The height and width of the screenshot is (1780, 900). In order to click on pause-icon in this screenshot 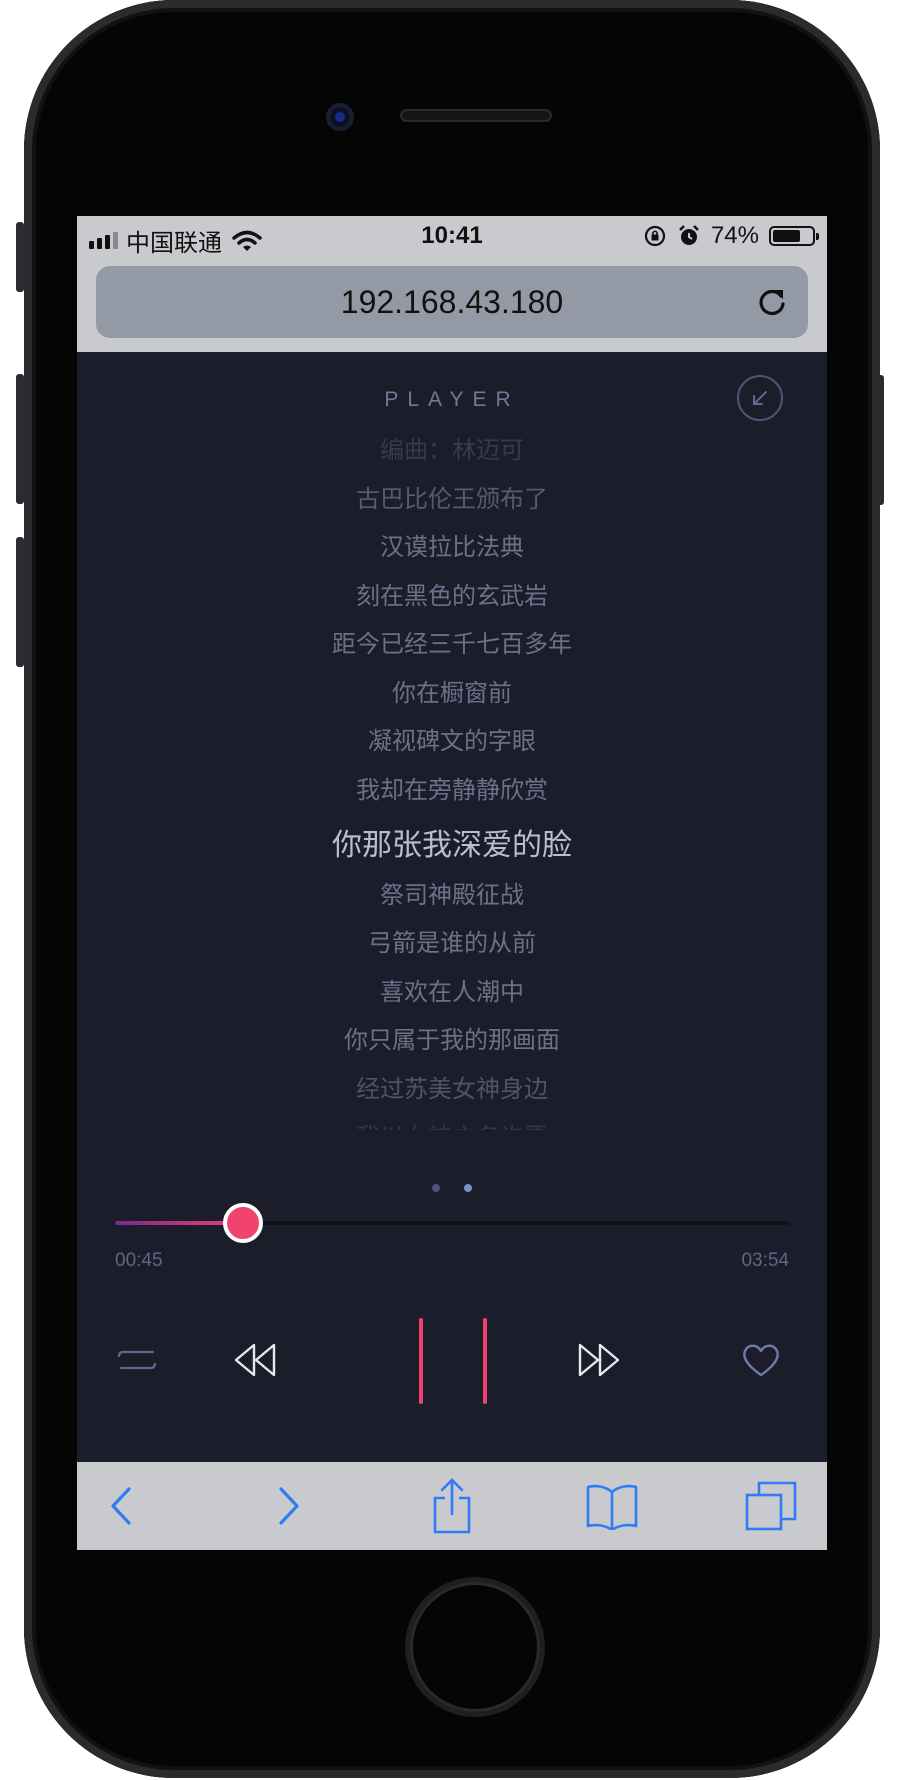, I will do `click(421, 1361)`.